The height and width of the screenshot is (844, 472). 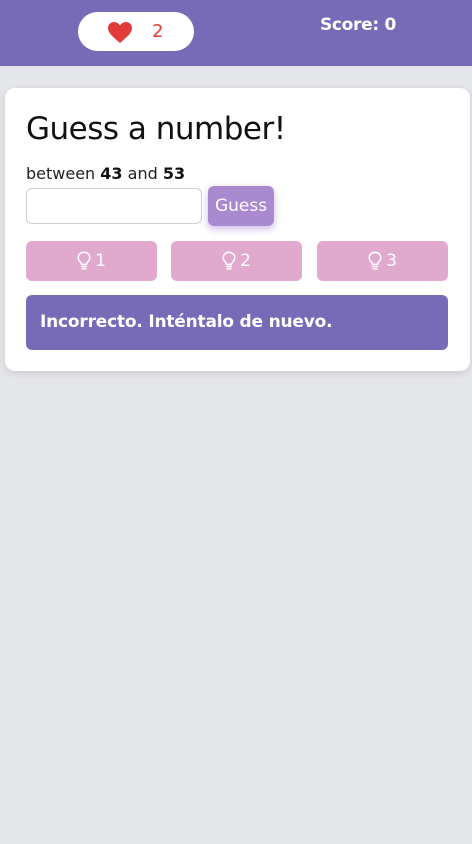 What do you see at coordinates (237, 322) in the screenshot?
I see `feedback-message: Incorrecto. Inténtalo de nuevo.` at bounding box center [237, 322].